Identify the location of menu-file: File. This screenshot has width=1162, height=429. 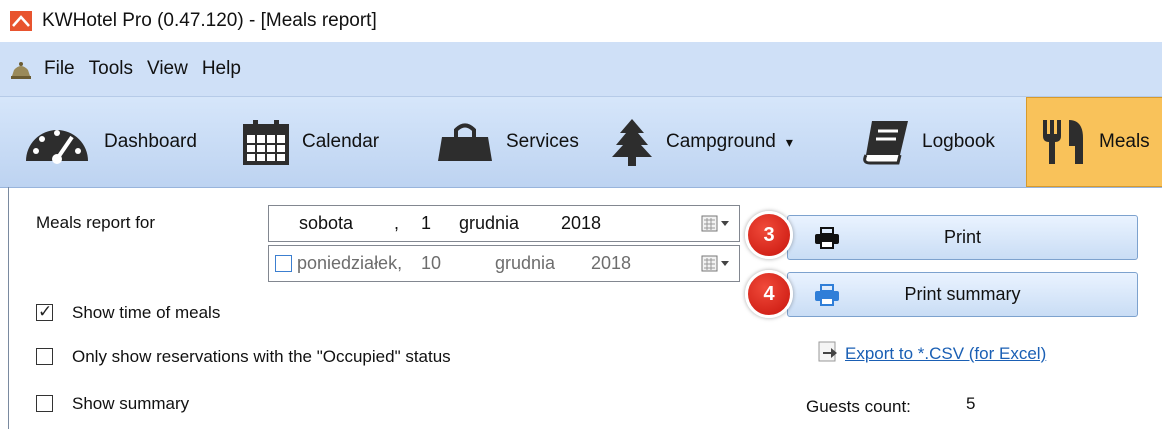
(59, 69).